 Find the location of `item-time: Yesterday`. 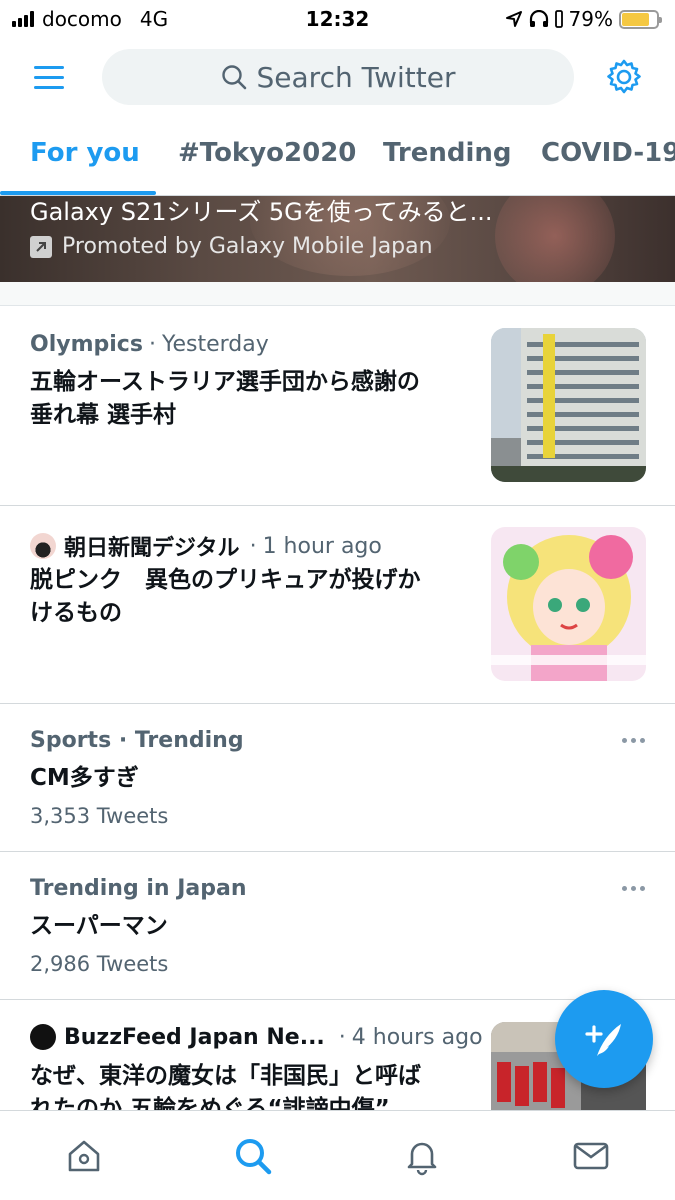

item-time: Yesterday is located at coordinates (215, 344).